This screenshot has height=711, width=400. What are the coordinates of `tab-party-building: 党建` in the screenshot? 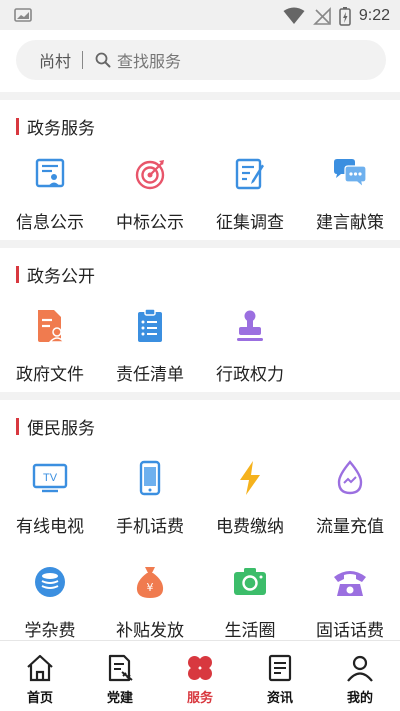 It's located at (120, 676).